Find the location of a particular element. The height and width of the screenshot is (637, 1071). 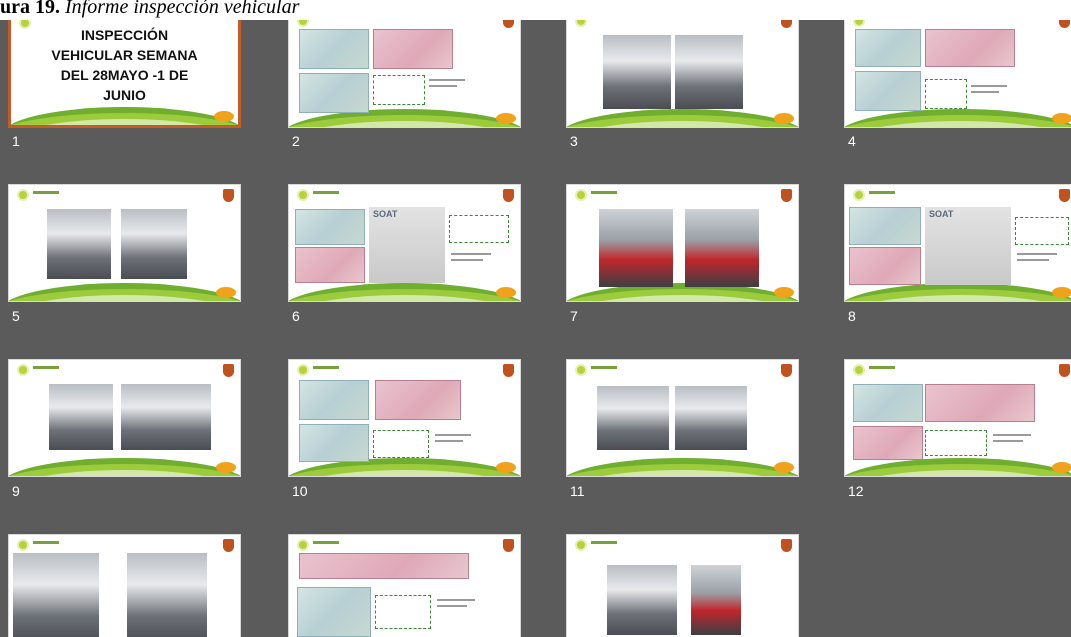

slide-title-line: JUNIO is located at coordinates (124, 95).